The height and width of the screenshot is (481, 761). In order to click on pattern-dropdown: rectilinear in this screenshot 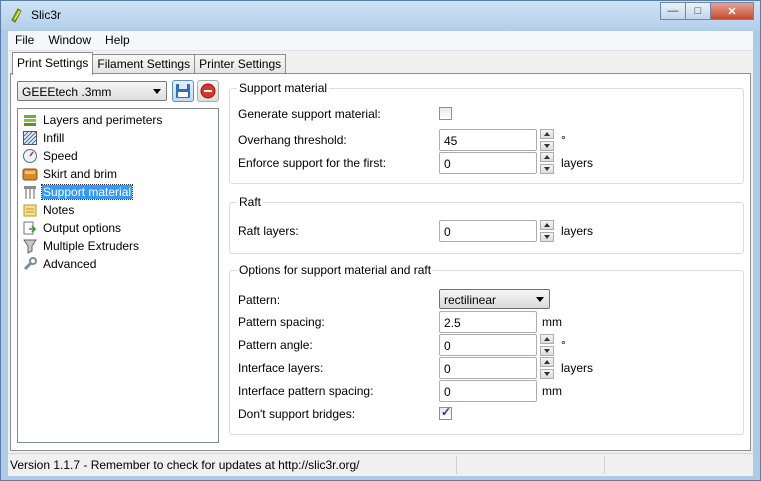, I will do `click(494, 299)`.